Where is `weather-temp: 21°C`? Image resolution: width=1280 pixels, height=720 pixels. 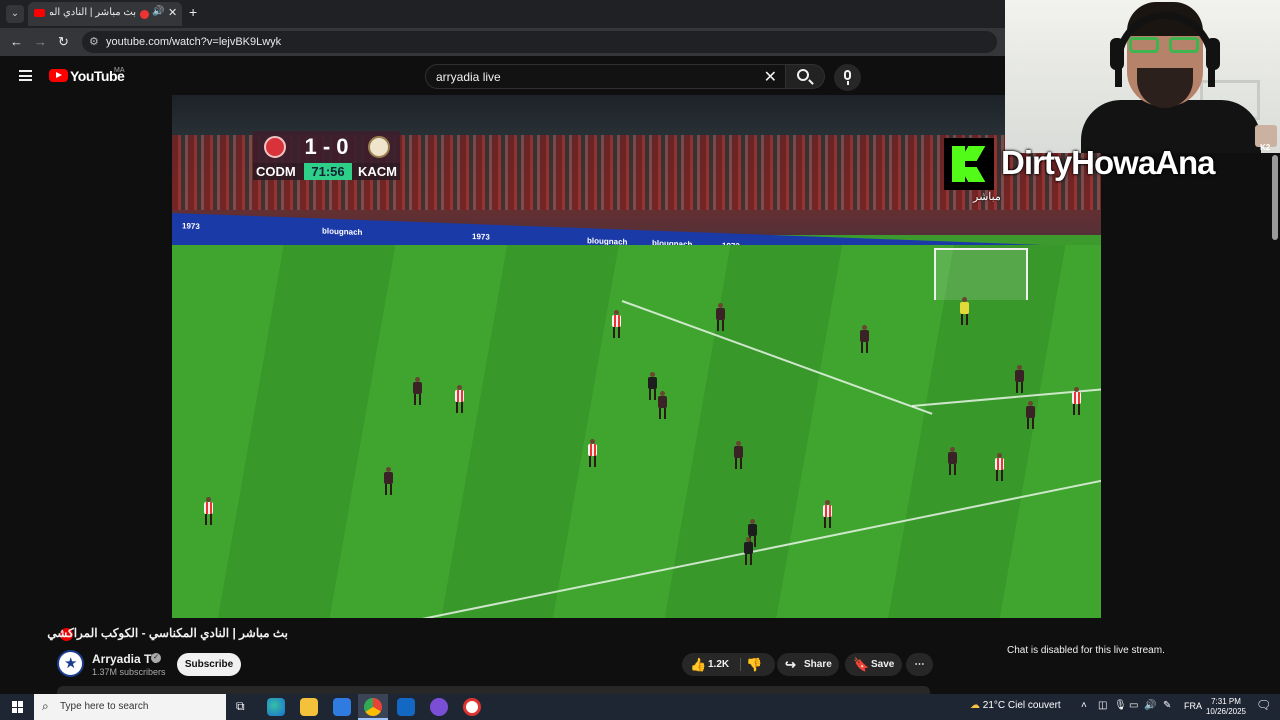 weather-temp: 21°C is located at coordinates (994, 705).